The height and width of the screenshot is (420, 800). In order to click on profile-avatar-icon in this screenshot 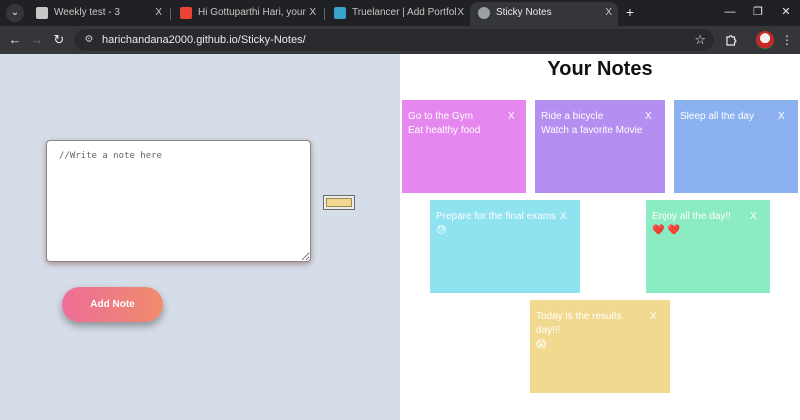, I will do `click(765, 40)`.